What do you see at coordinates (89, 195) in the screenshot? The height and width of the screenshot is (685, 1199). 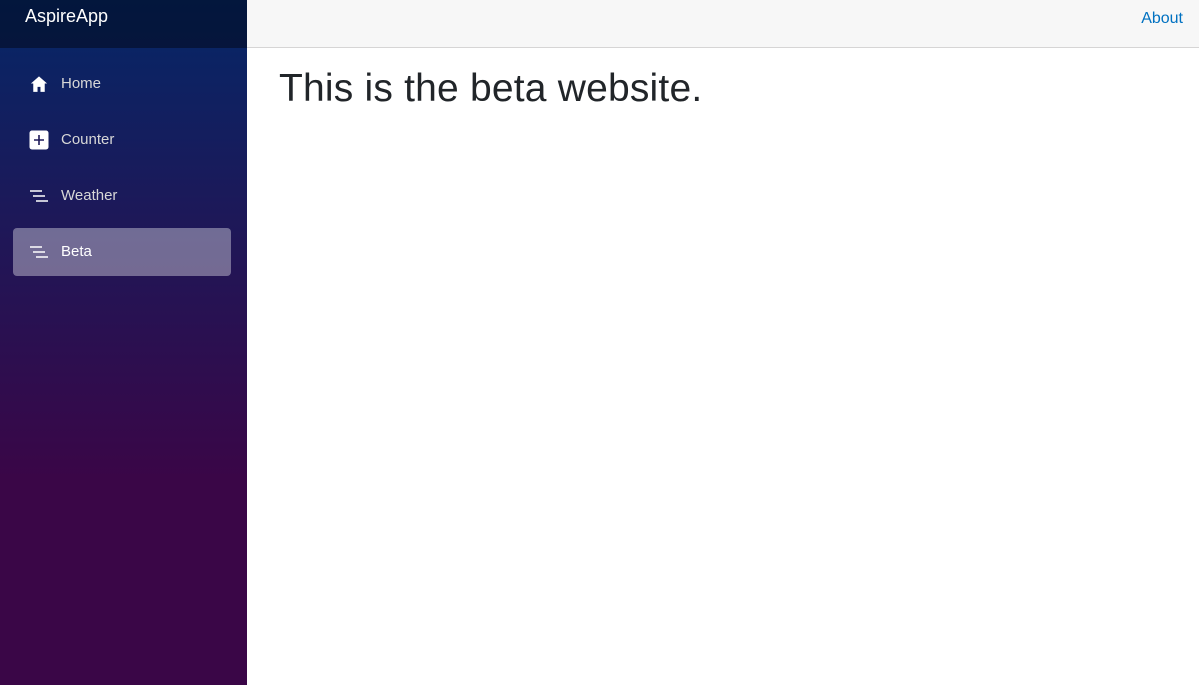 I see `sidebar-item-label: Weather` at bounding box center [89, 195].